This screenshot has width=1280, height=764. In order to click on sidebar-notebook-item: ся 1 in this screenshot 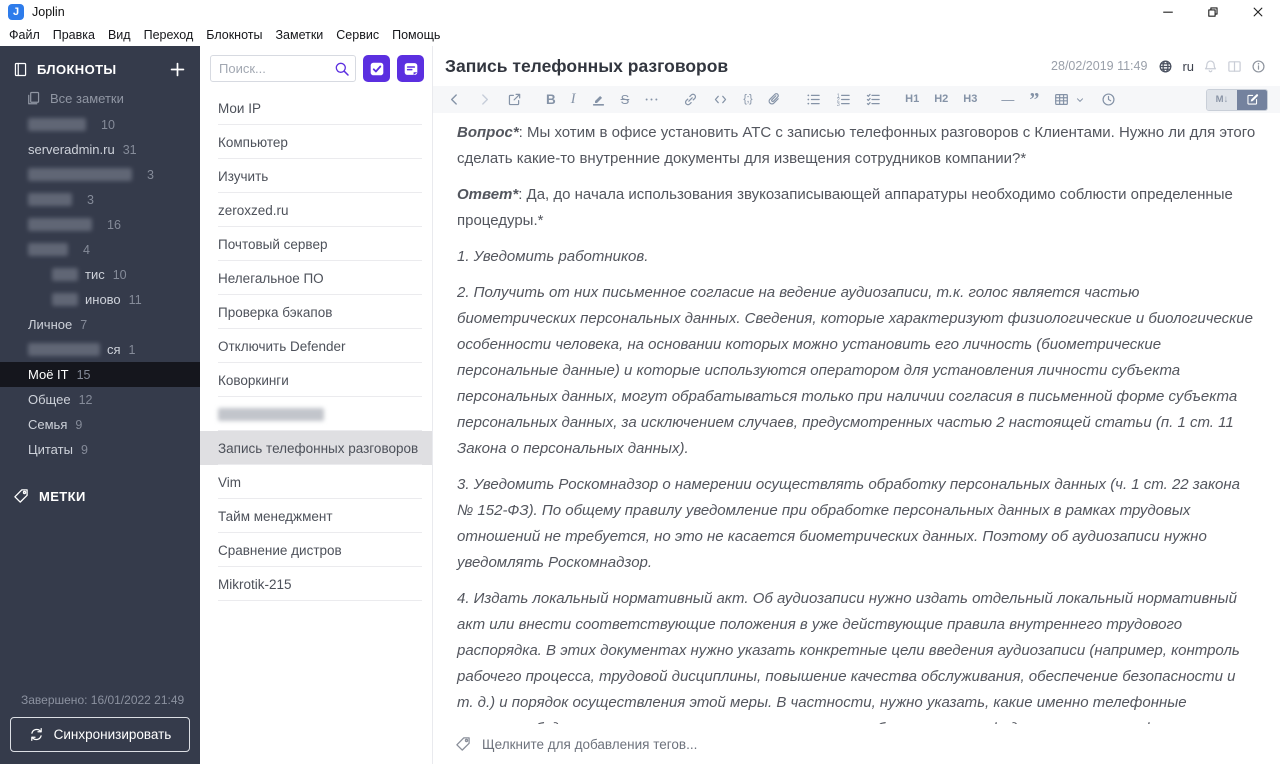, I will do `click(100, 349)`.